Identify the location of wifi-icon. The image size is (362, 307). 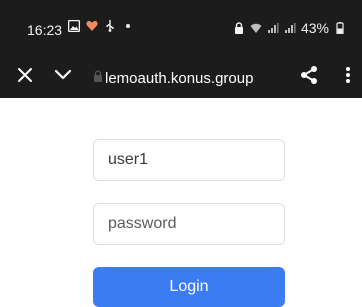
(256, 28).